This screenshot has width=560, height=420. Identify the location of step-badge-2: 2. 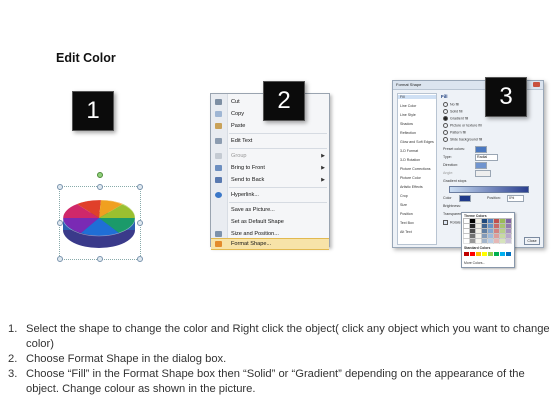
(284, 101).